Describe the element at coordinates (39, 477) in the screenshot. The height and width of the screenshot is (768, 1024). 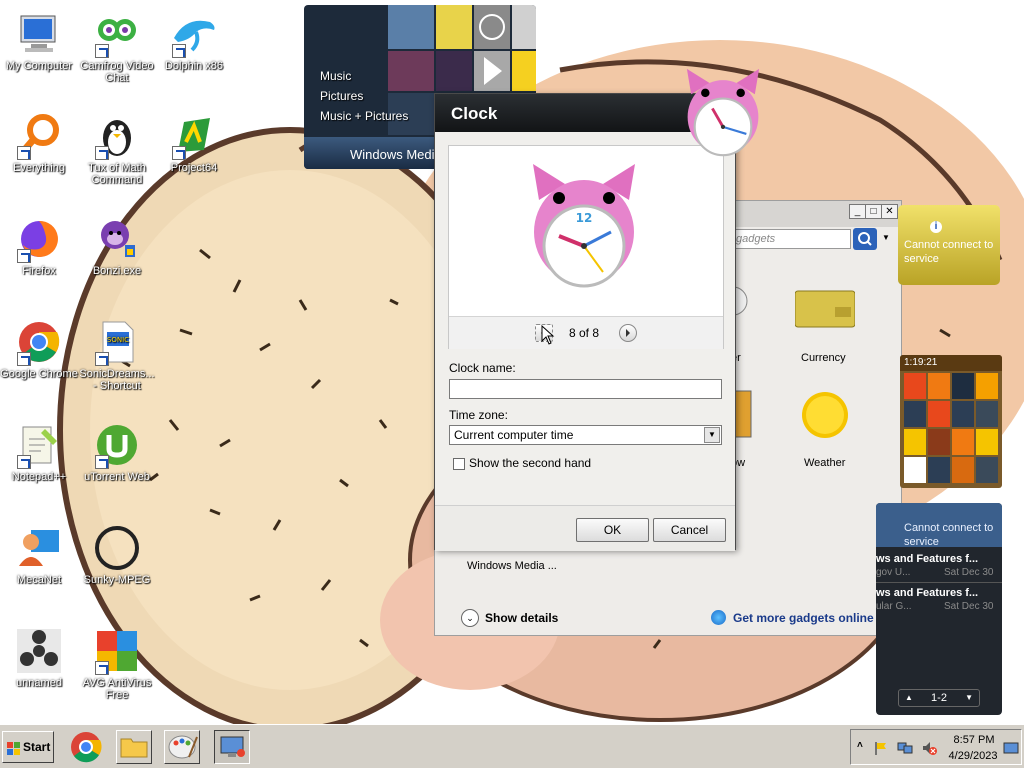
I see `desktop-icon-label: Notepad++` at that location.